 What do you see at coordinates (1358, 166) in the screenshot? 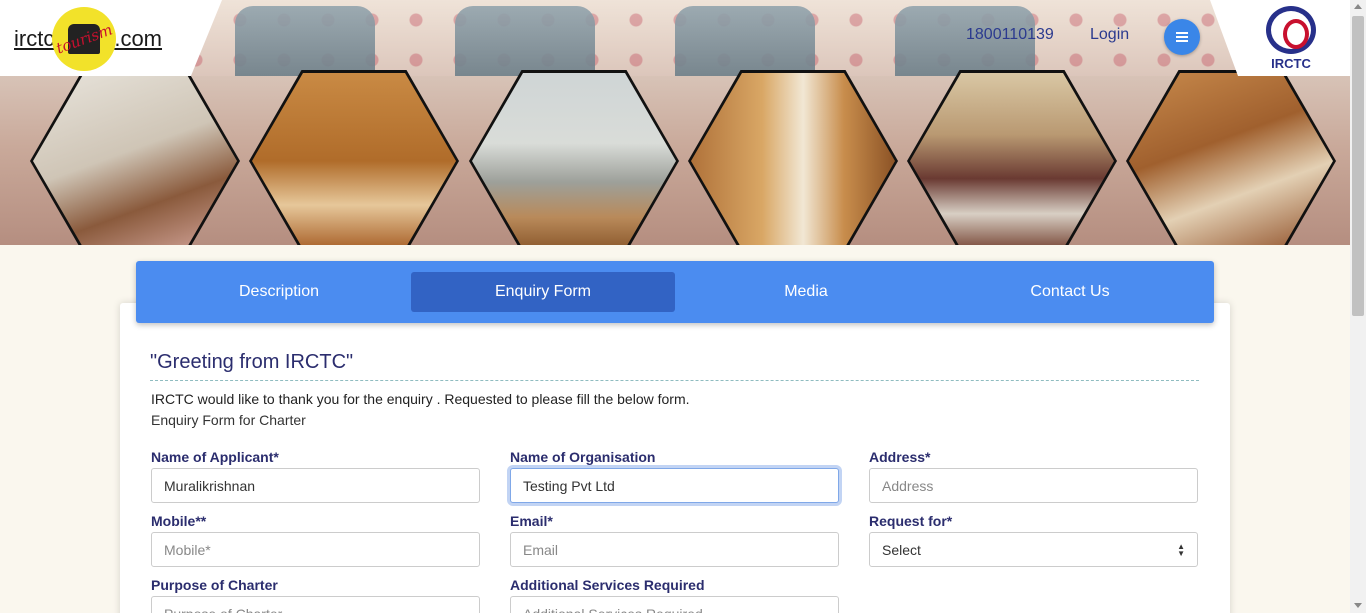
I see `scrollbar-thumb` at bounding box center [1358, 166].